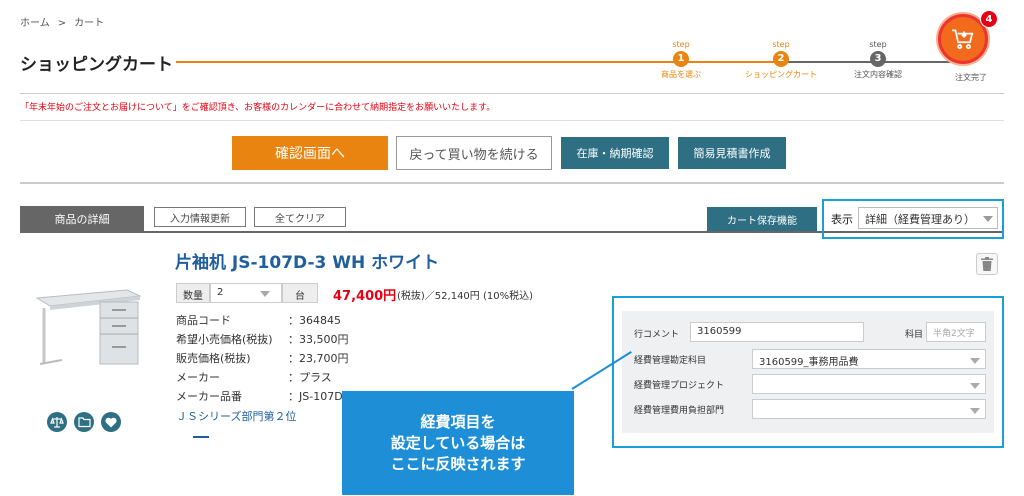 The width and height of the screenshot is (1024, 496). What do you see at coordinates (842, 219) in the screenshot?
I see `display-label: 表示` at bounding box center [842, 219].